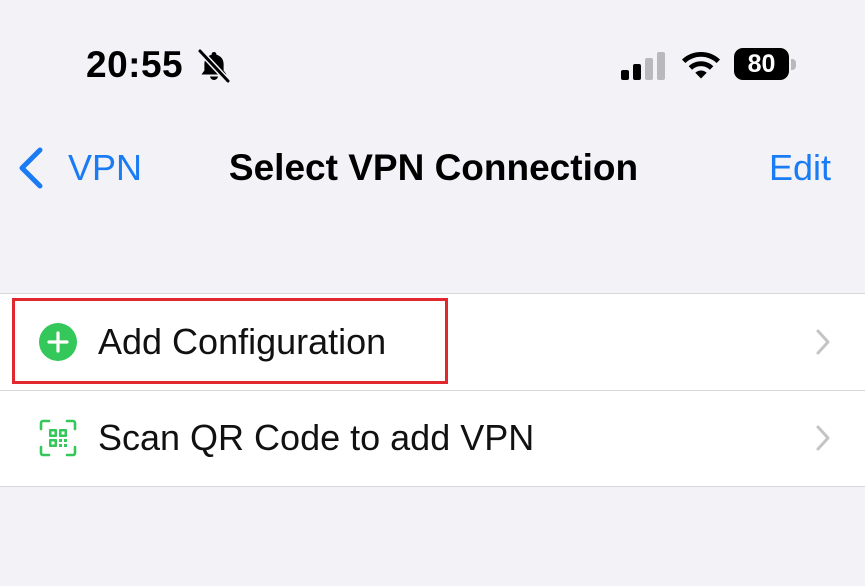 Image resolution: width=865 pixels, height=586 pixels. Describe the element at coordinates (242, 341) in the screenshot. I see `list-item-label: Add Configuration` at that location.